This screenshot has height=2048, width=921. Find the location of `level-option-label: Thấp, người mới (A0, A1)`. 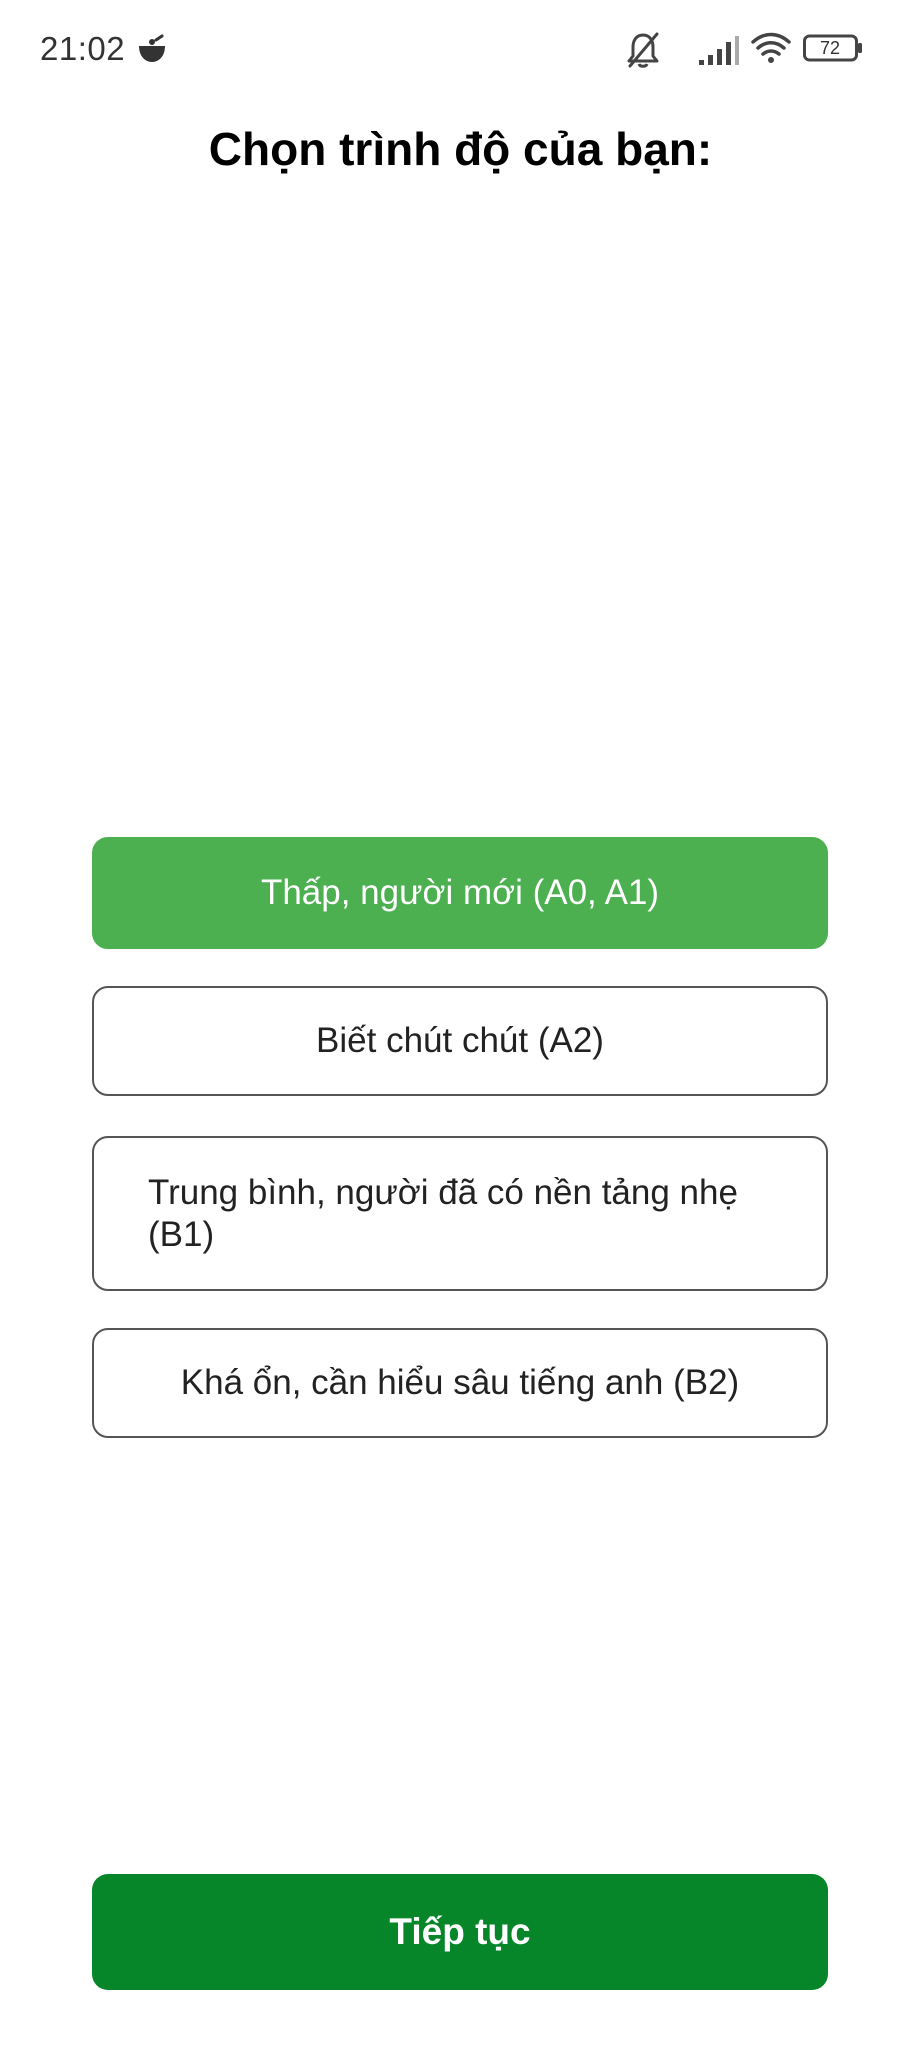

level-option-label: Thấp, người mới (A0, A1) is located at coordinates (460, 892).